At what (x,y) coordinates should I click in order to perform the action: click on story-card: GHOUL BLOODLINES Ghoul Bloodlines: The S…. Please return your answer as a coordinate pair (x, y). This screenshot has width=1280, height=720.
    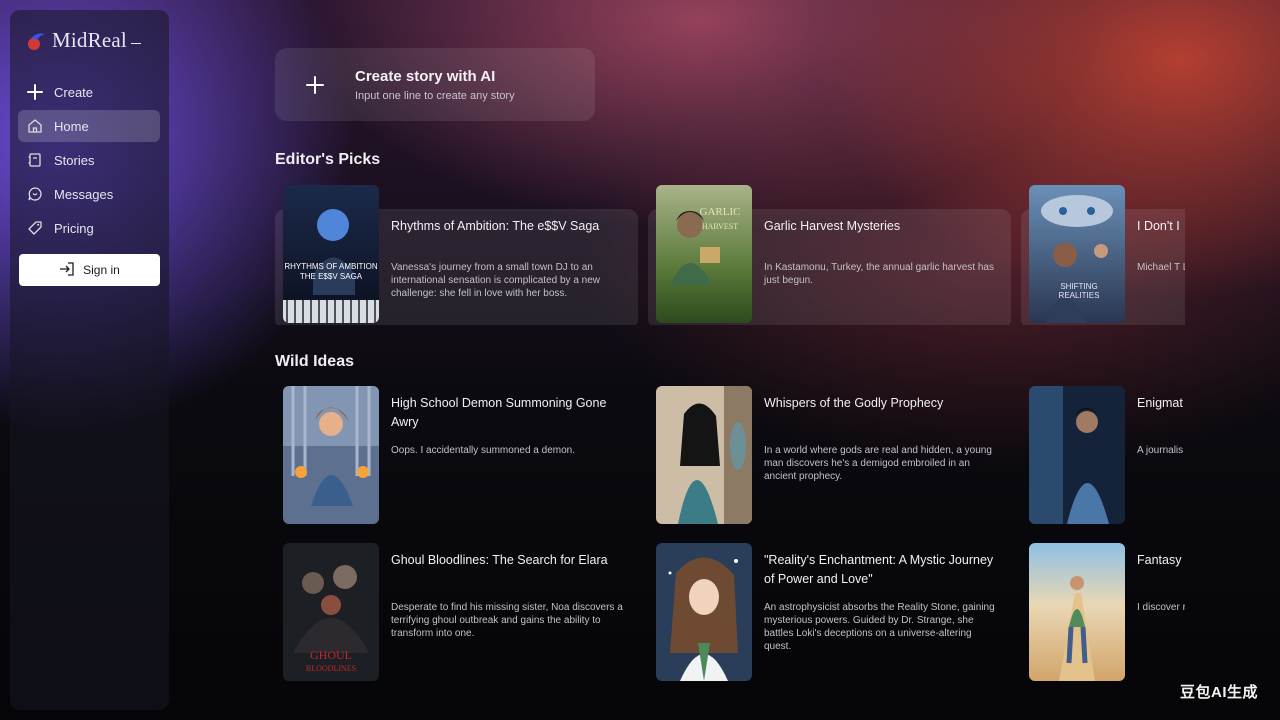
    Looking at the image, I should click on (456, 613).